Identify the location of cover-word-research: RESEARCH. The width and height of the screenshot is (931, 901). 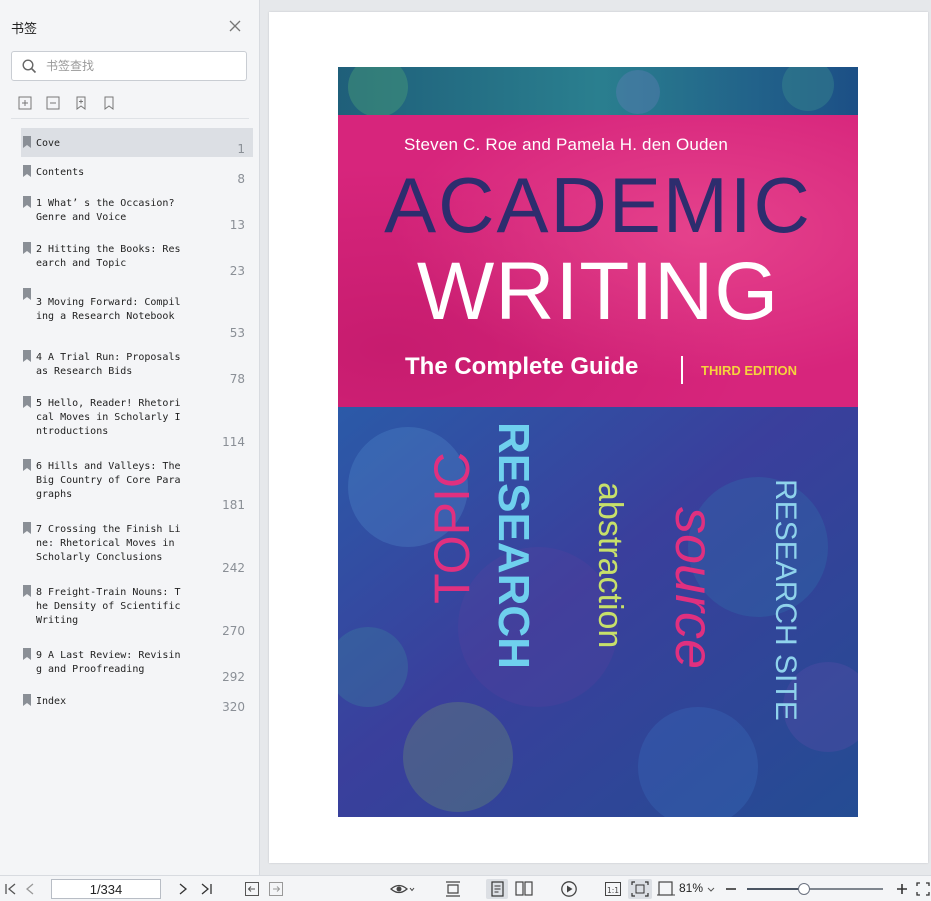
(513, 545).